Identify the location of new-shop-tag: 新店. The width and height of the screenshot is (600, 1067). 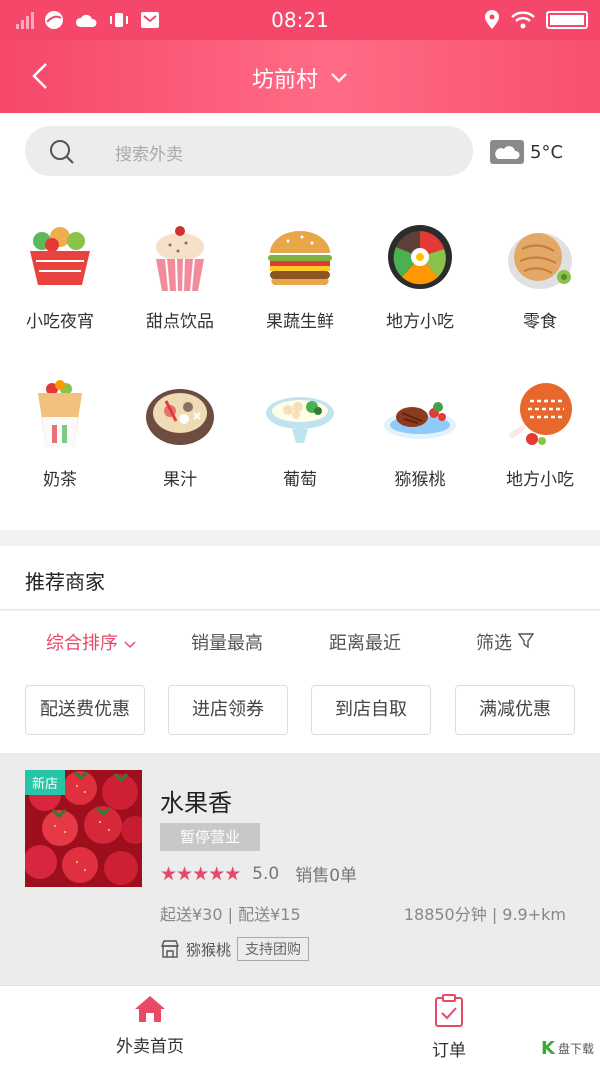
(45, 782).